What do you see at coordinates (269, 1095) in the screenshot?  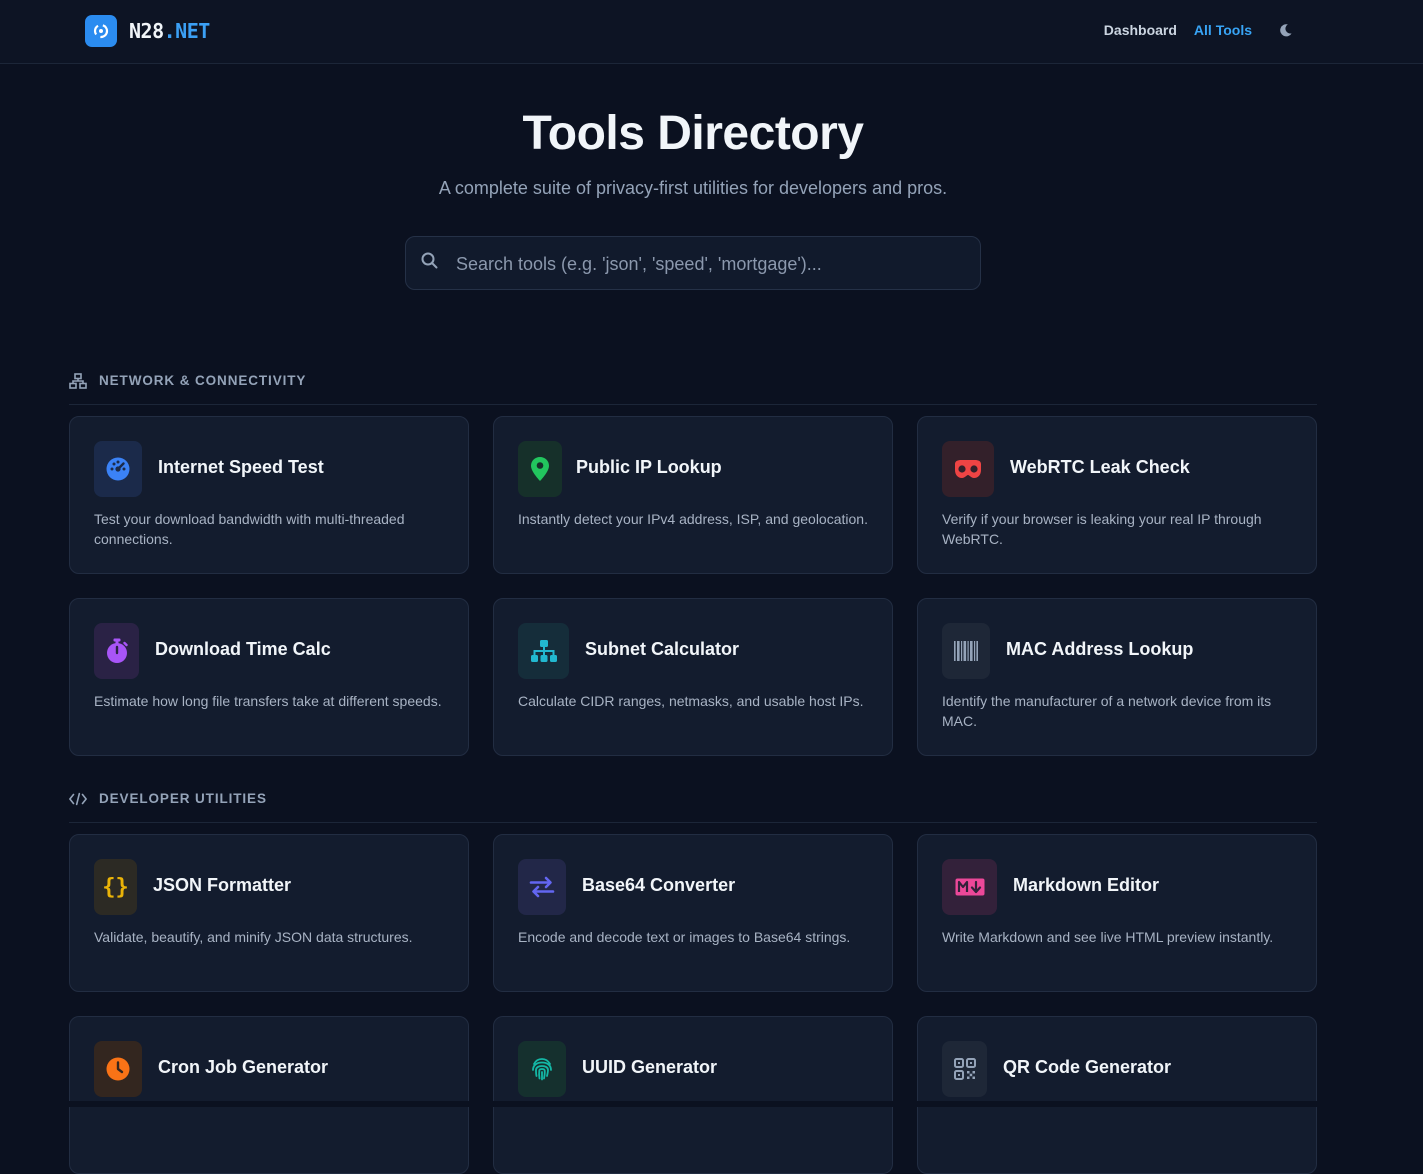 I see `tool-card-cron-job-generator: Cron Job Generator` at bounding box center [269, 1095].